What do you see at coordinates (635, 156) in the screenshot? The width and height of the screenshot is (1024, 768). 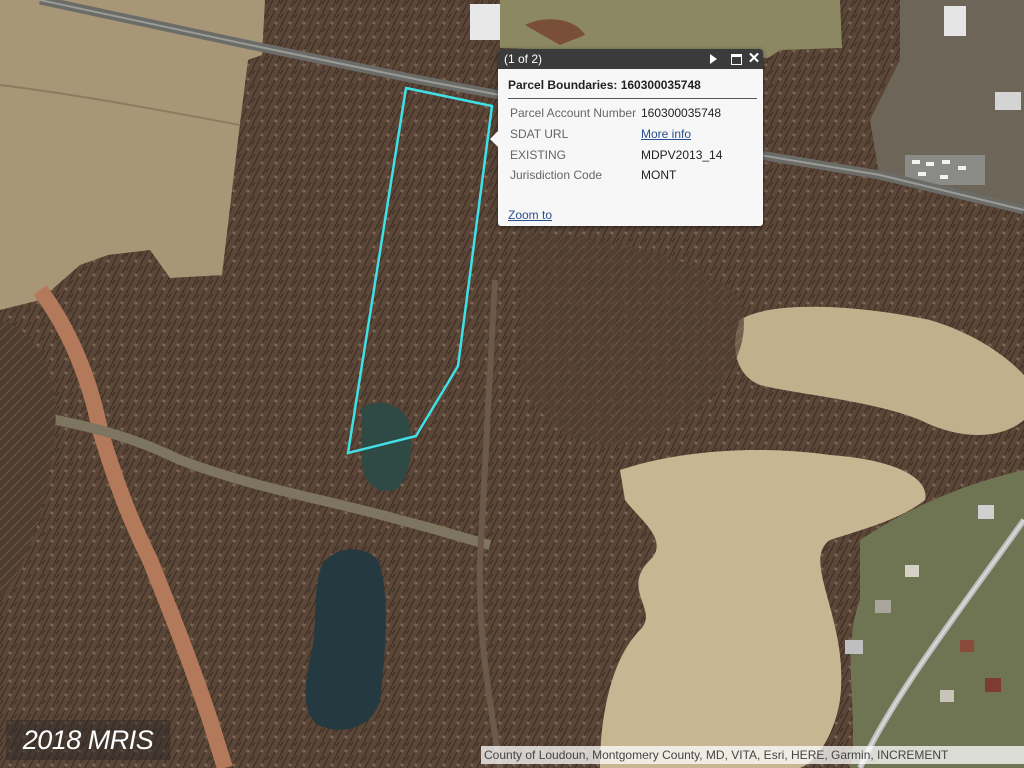 I see `attribute-row: EXISTING MDPV2013_14` at bounding box center [635, 156].